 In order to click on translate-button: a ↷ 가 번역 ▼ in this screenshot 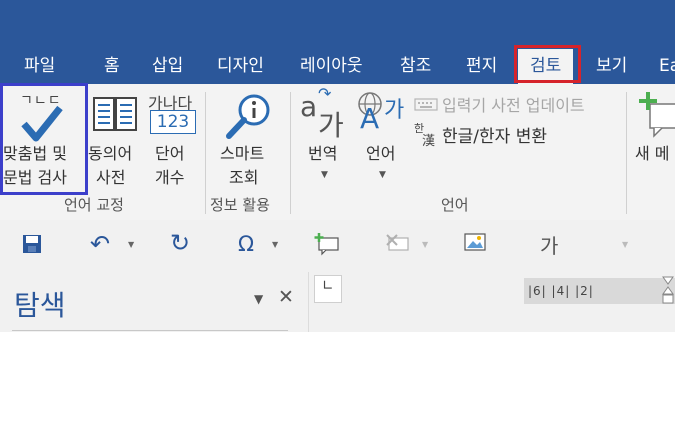, I will do `click(325, 139)`.